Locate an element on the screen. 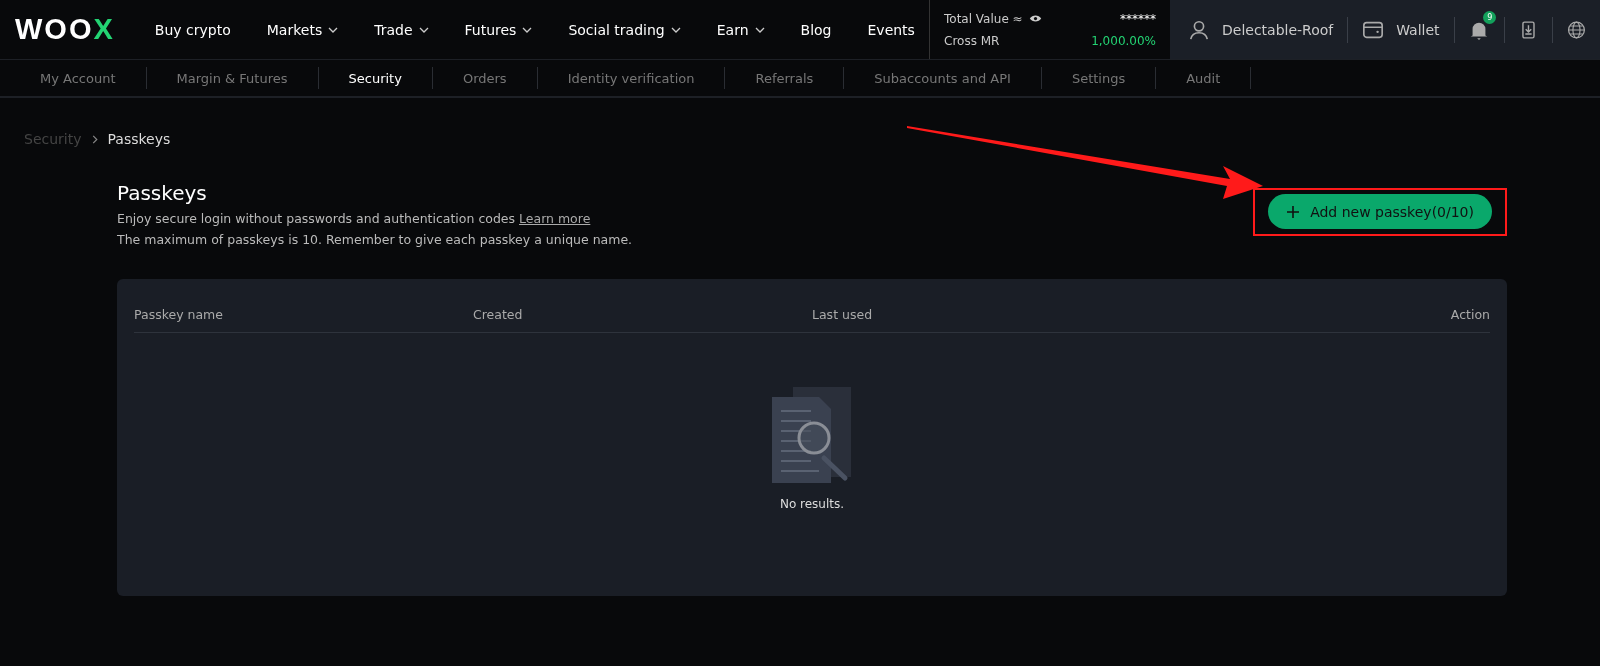  account-tab: Orders is located at coordinates (484, 78).